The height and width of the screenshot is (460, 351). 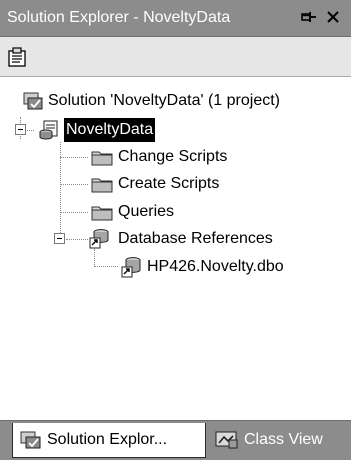 What do you see at coordinates (175, 130) in the screenshot?
I see `tree-node-project: NoveltyData` at bounding box center [175, 130].